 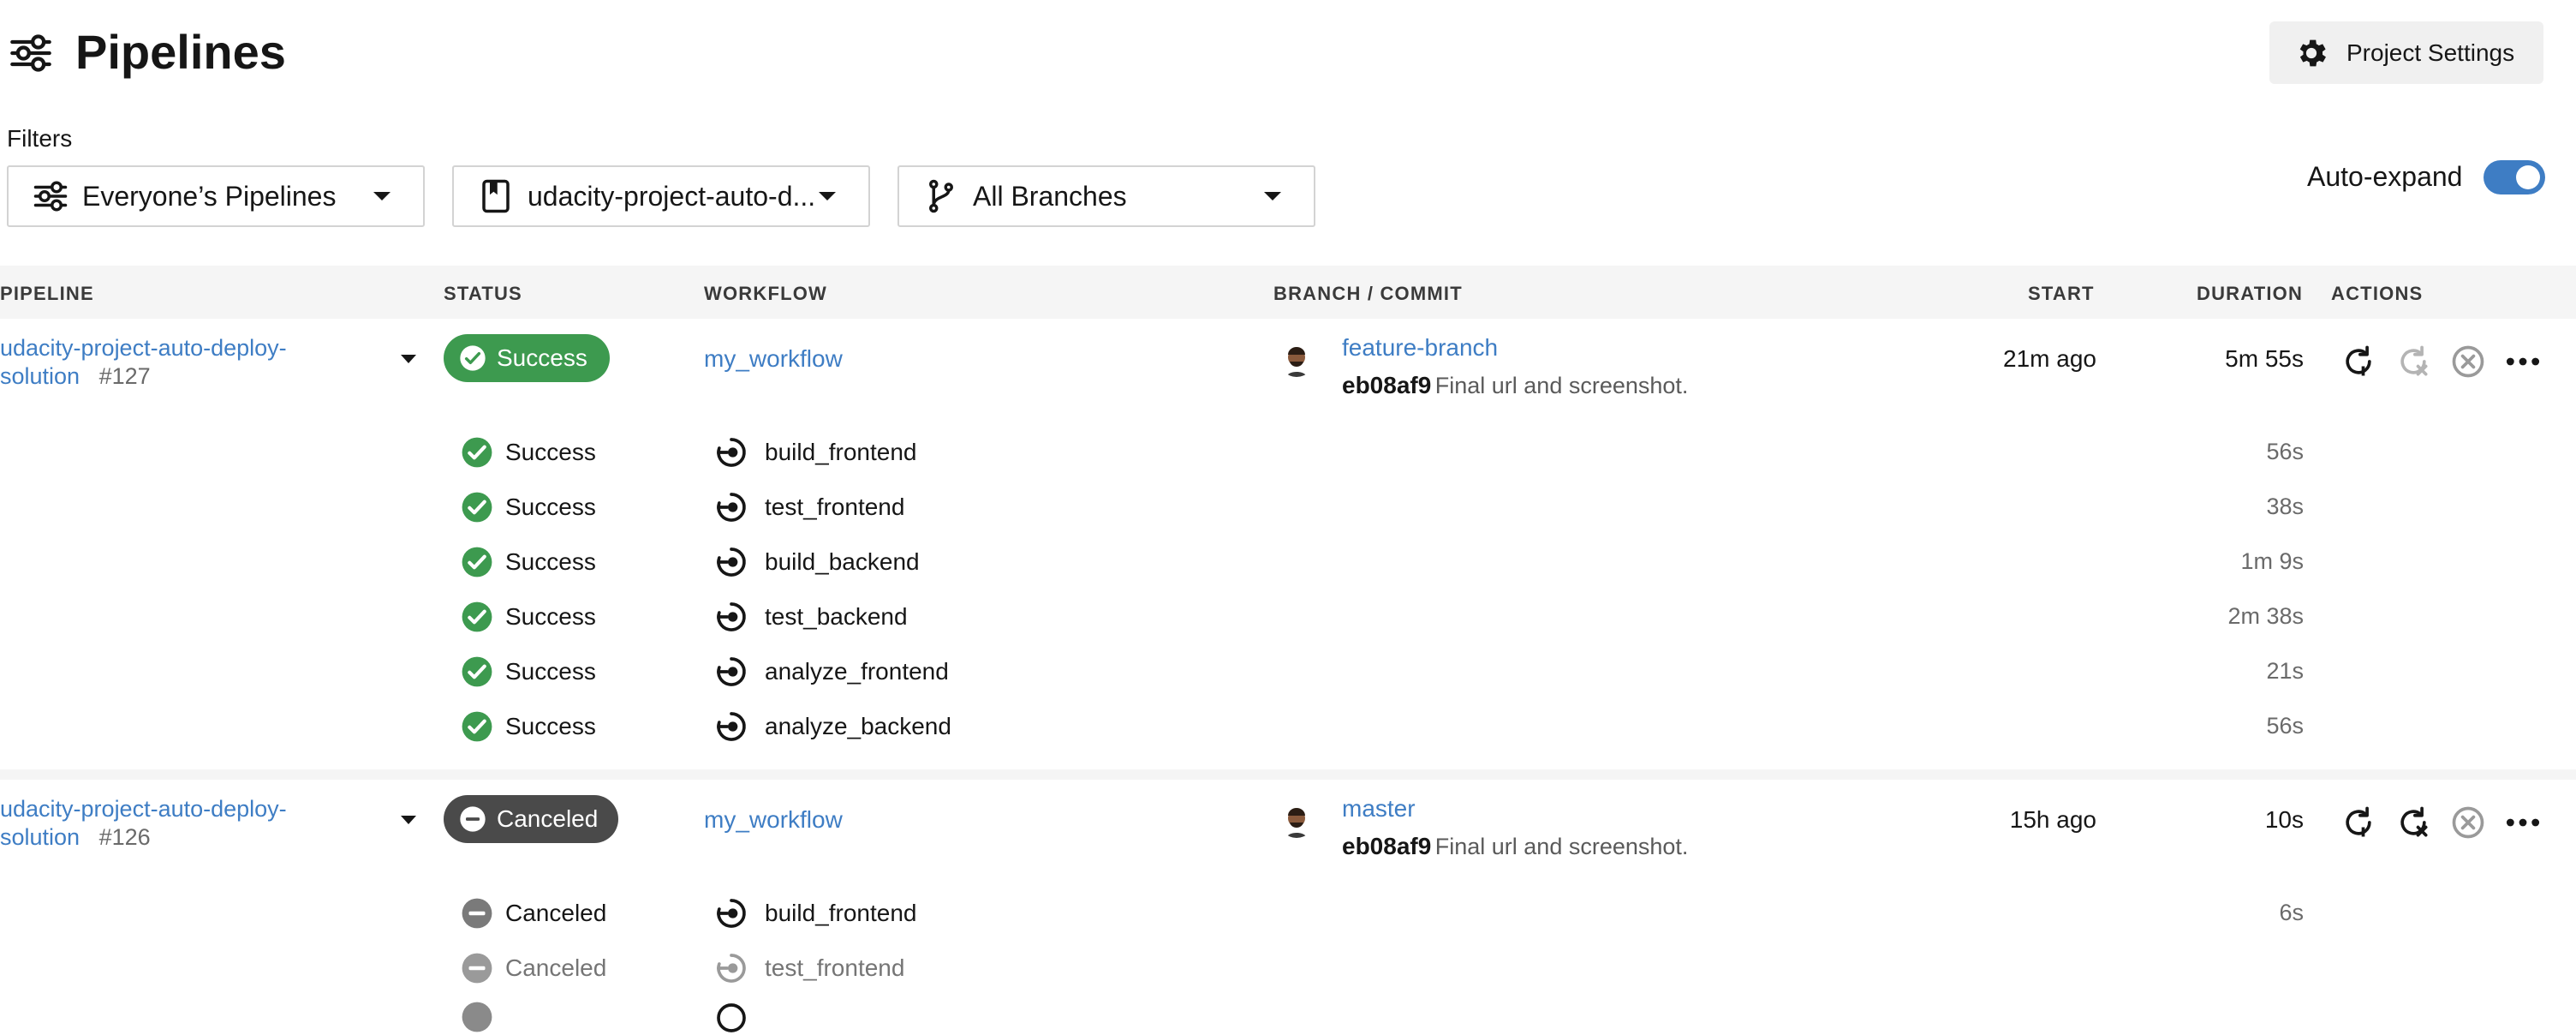 I want to click on auto-expand-label: Auto-expand, so click(x=2385, y=176).